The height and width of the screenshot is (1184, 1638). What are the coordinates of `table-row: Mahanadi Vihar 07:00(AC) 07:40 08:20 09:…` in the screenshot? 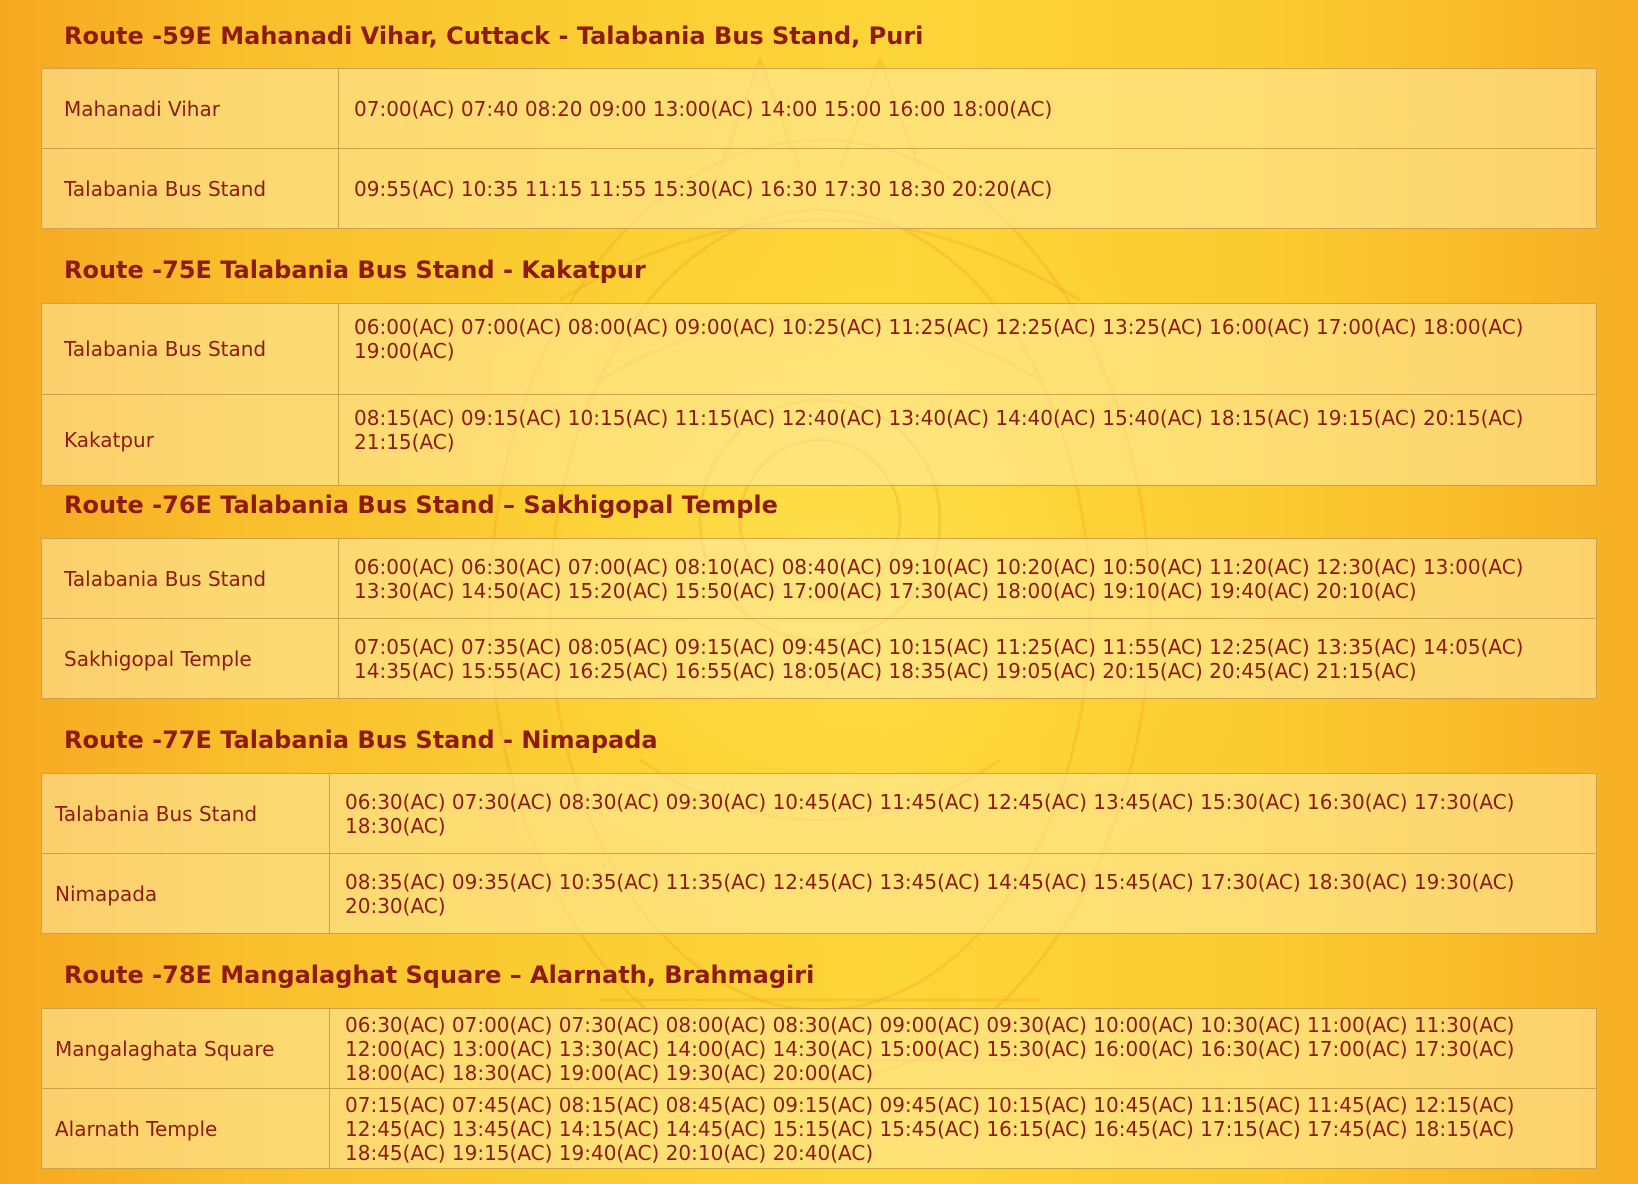 It's located at (819, 108).